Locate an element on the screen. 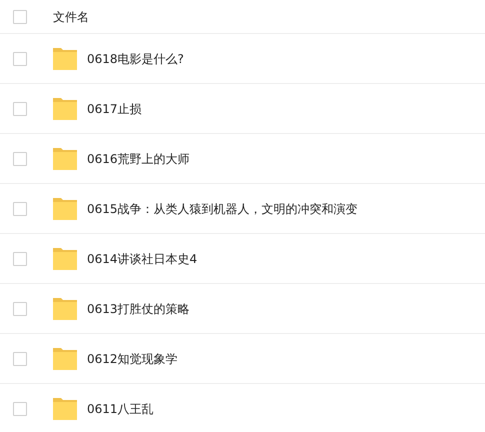 This screenshot has height=432, width=485. file-name: 0612知觉现象学 is located at coordinates (132, 359).